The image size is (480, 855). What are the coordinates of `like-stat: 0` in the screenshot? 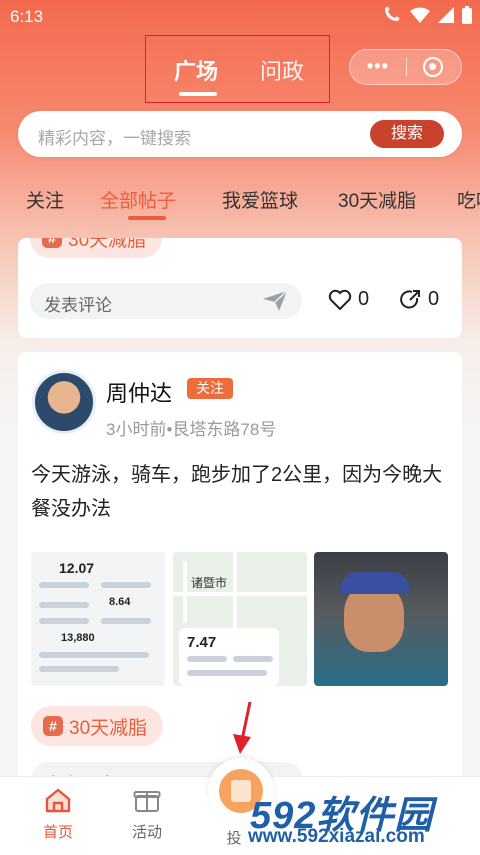 It's located at (348, 299).